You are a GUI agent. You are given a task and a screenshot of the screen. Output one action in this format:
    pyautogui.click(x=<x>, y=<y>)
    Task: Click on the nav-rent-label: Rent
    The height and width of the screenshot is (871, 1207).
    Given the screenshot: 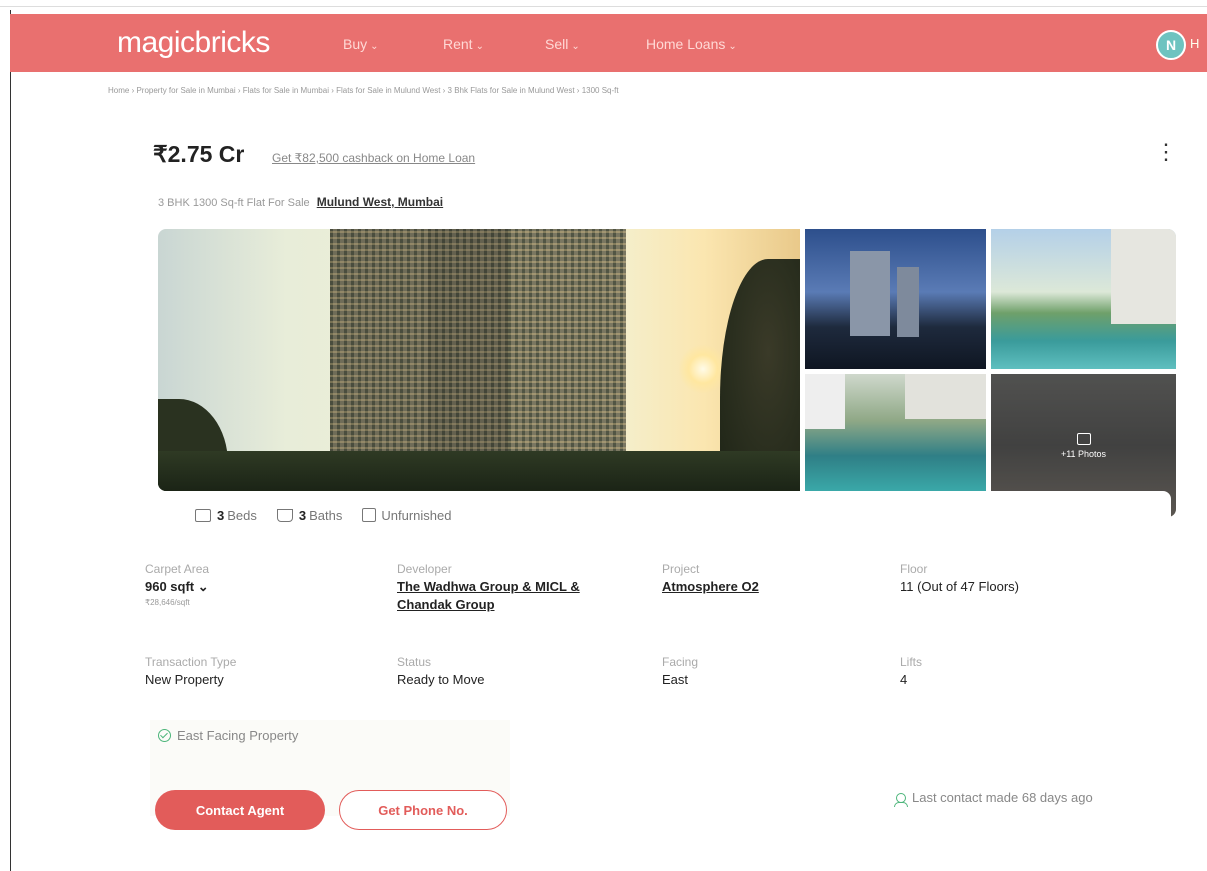 What is the action you would take?
    pyautogui.click(x=458, y=44)
    